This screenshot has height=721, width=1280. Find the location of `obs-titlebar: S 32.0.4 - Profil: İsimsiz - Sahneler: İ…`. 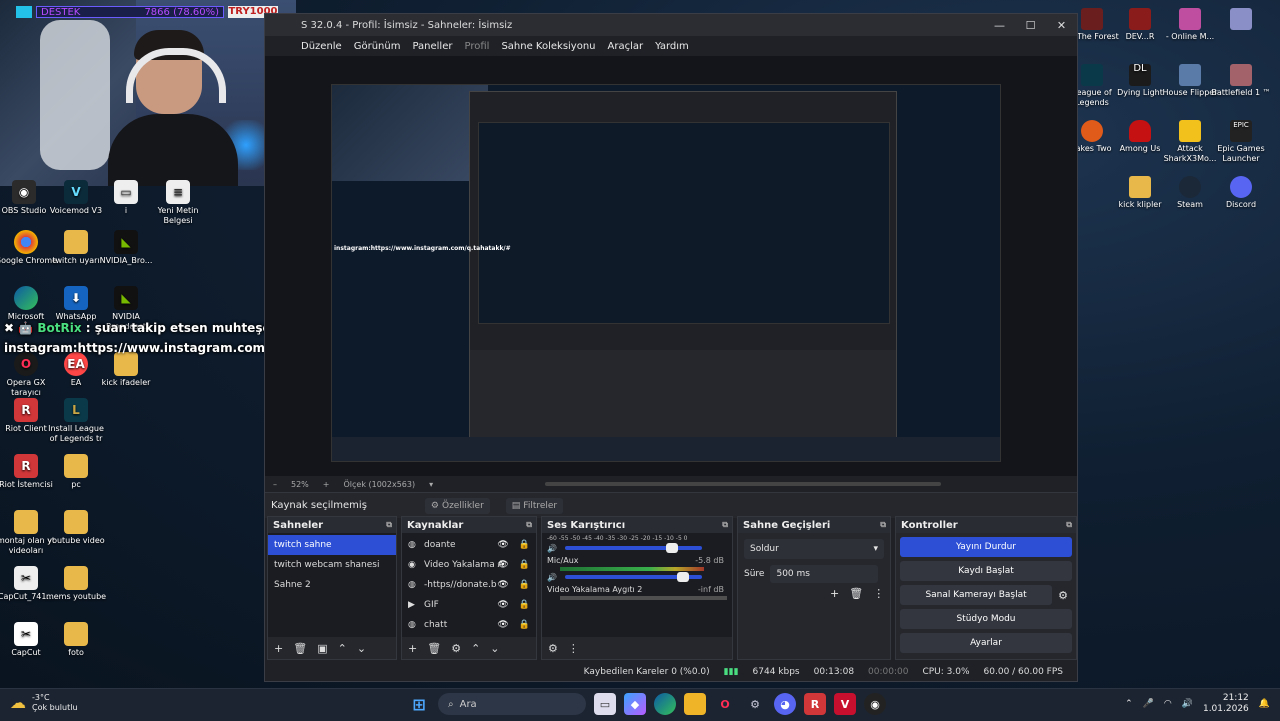

obs-titlebar: S 32.0.4 - Profil: İsimsiz - Sahneler: İ… is located at coordinates (671, 25).